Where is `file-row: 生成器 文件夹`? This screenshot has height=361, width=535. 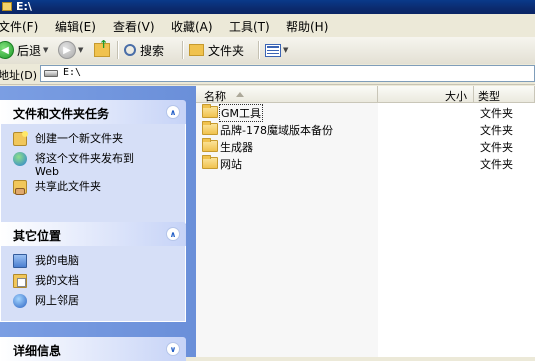
file-row: 生成器 文件夹 is located at coordinates (365, 146).